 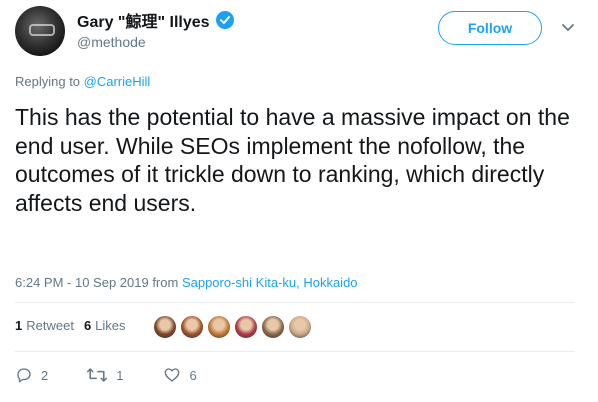 What do you see at coordinates (172, 375) in the screenshot?
I see `heart-icon` at bounding box center [172, 375].